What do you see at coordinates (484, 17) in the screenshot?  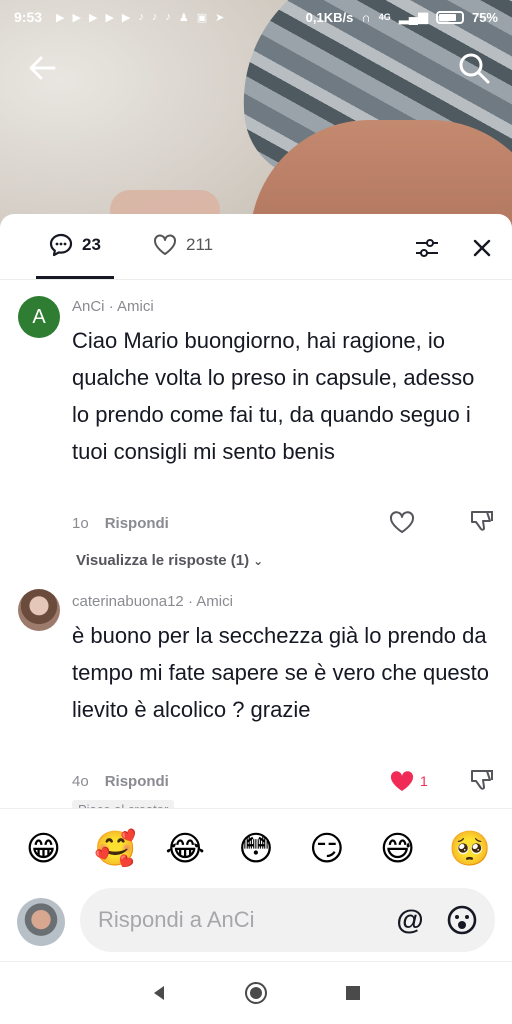 I see `battery-level: 75%` at bounding box center [484, 17].